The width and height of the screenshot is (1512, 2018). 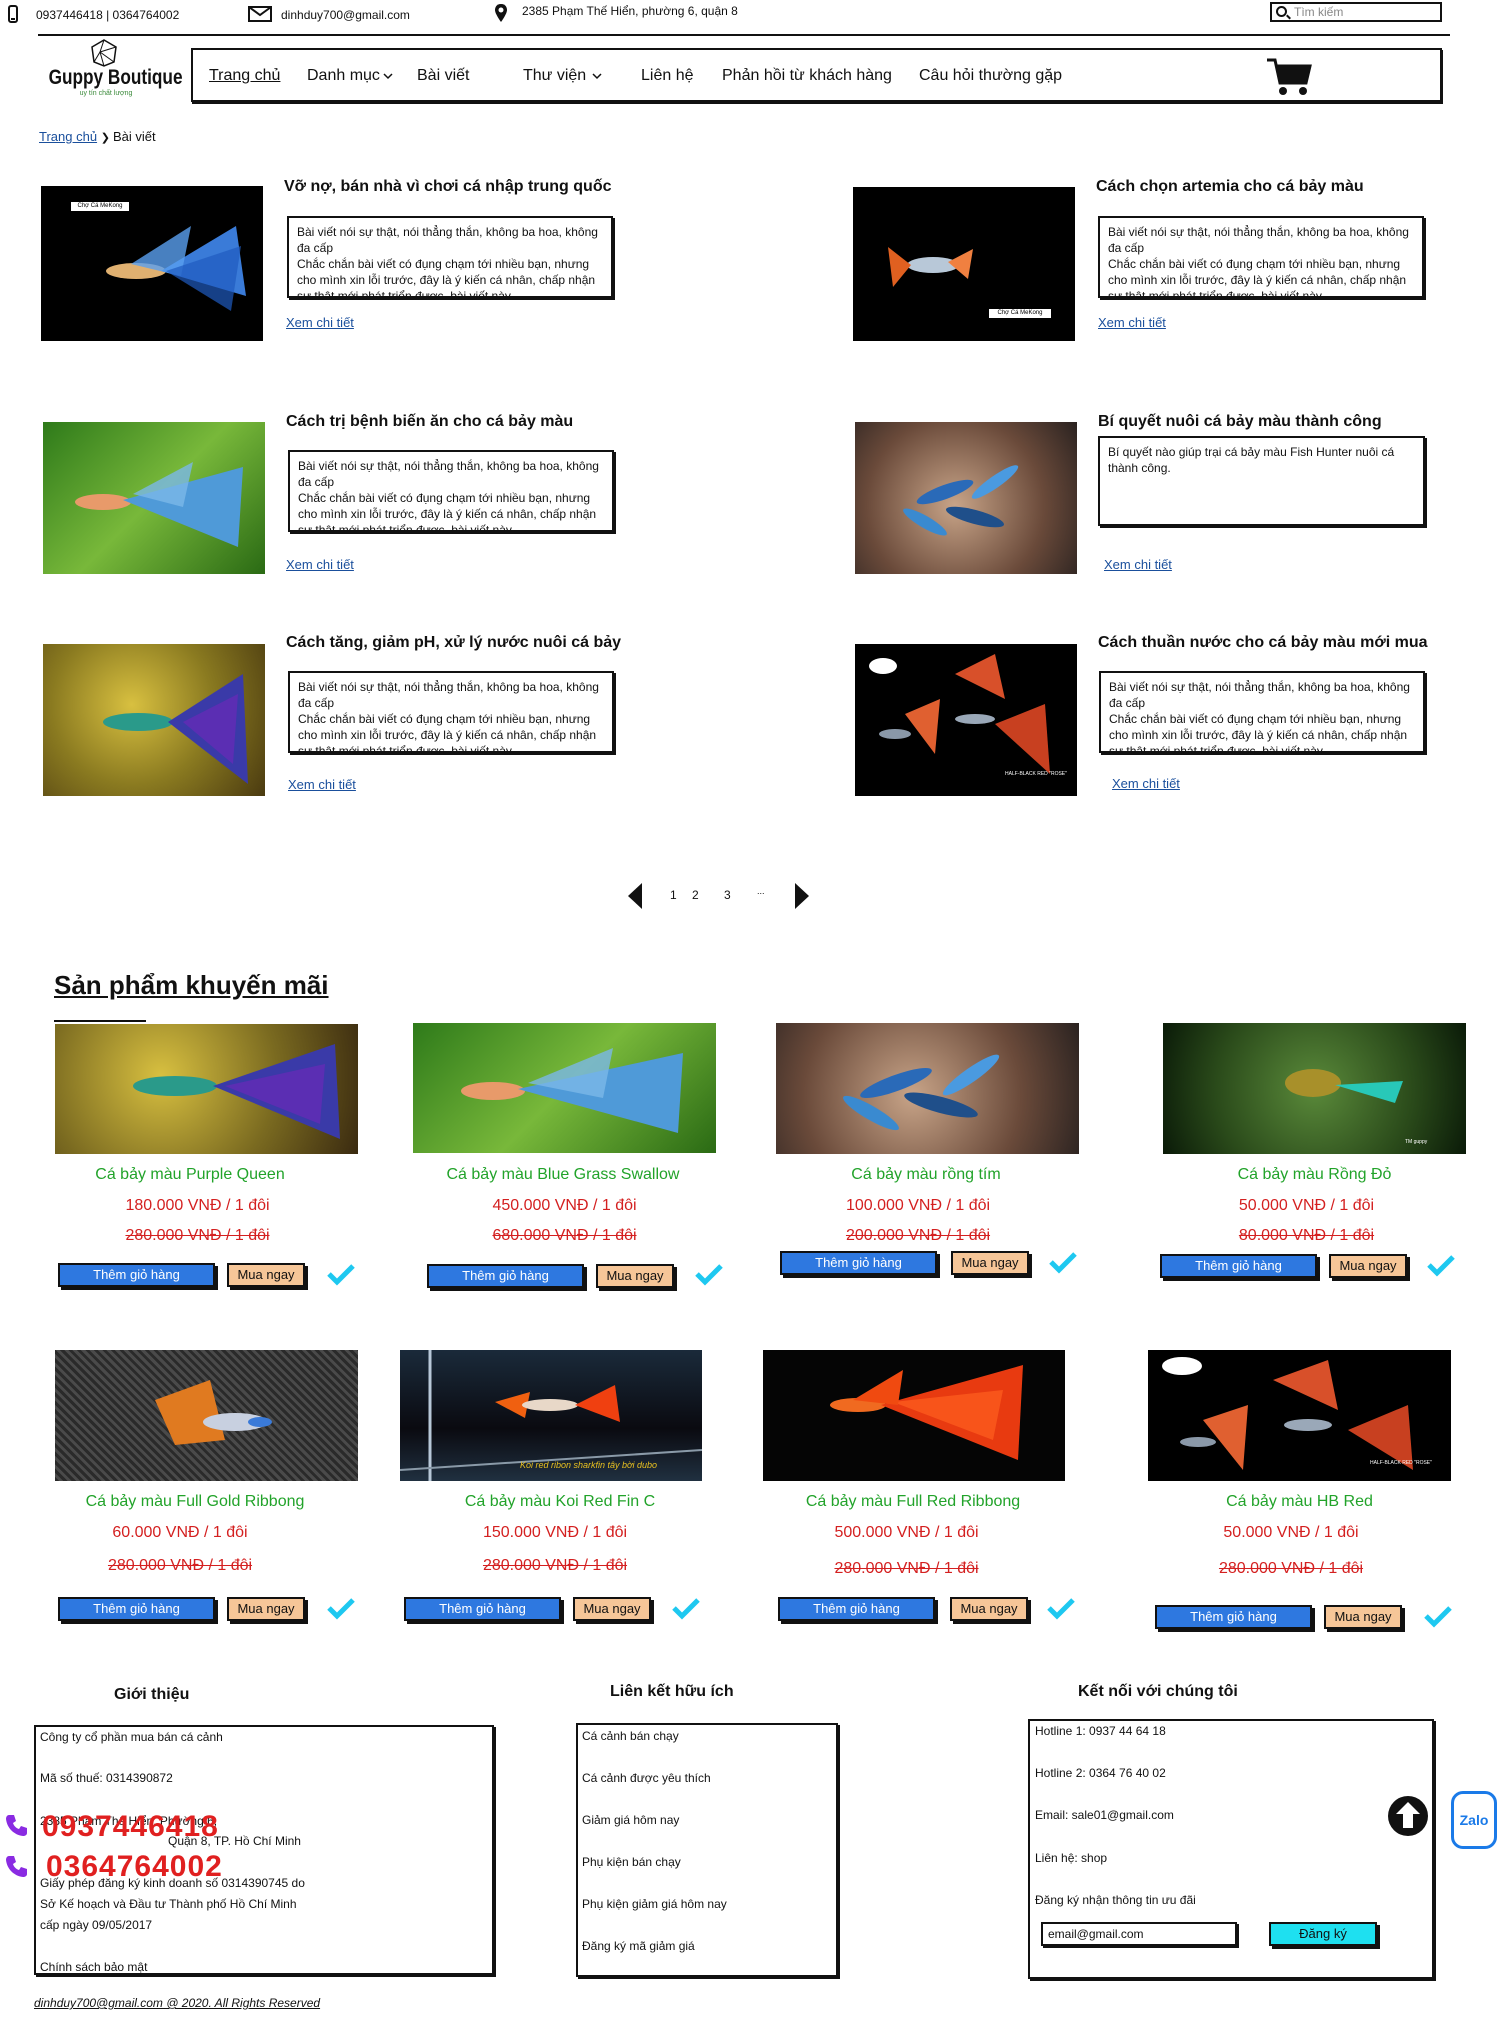 What do you see at coordinates (654, 1904) in the screenshot?
I see `footer-link: Phụ kiện giảm giá hôm nay` at bounding box center [654, 1904].